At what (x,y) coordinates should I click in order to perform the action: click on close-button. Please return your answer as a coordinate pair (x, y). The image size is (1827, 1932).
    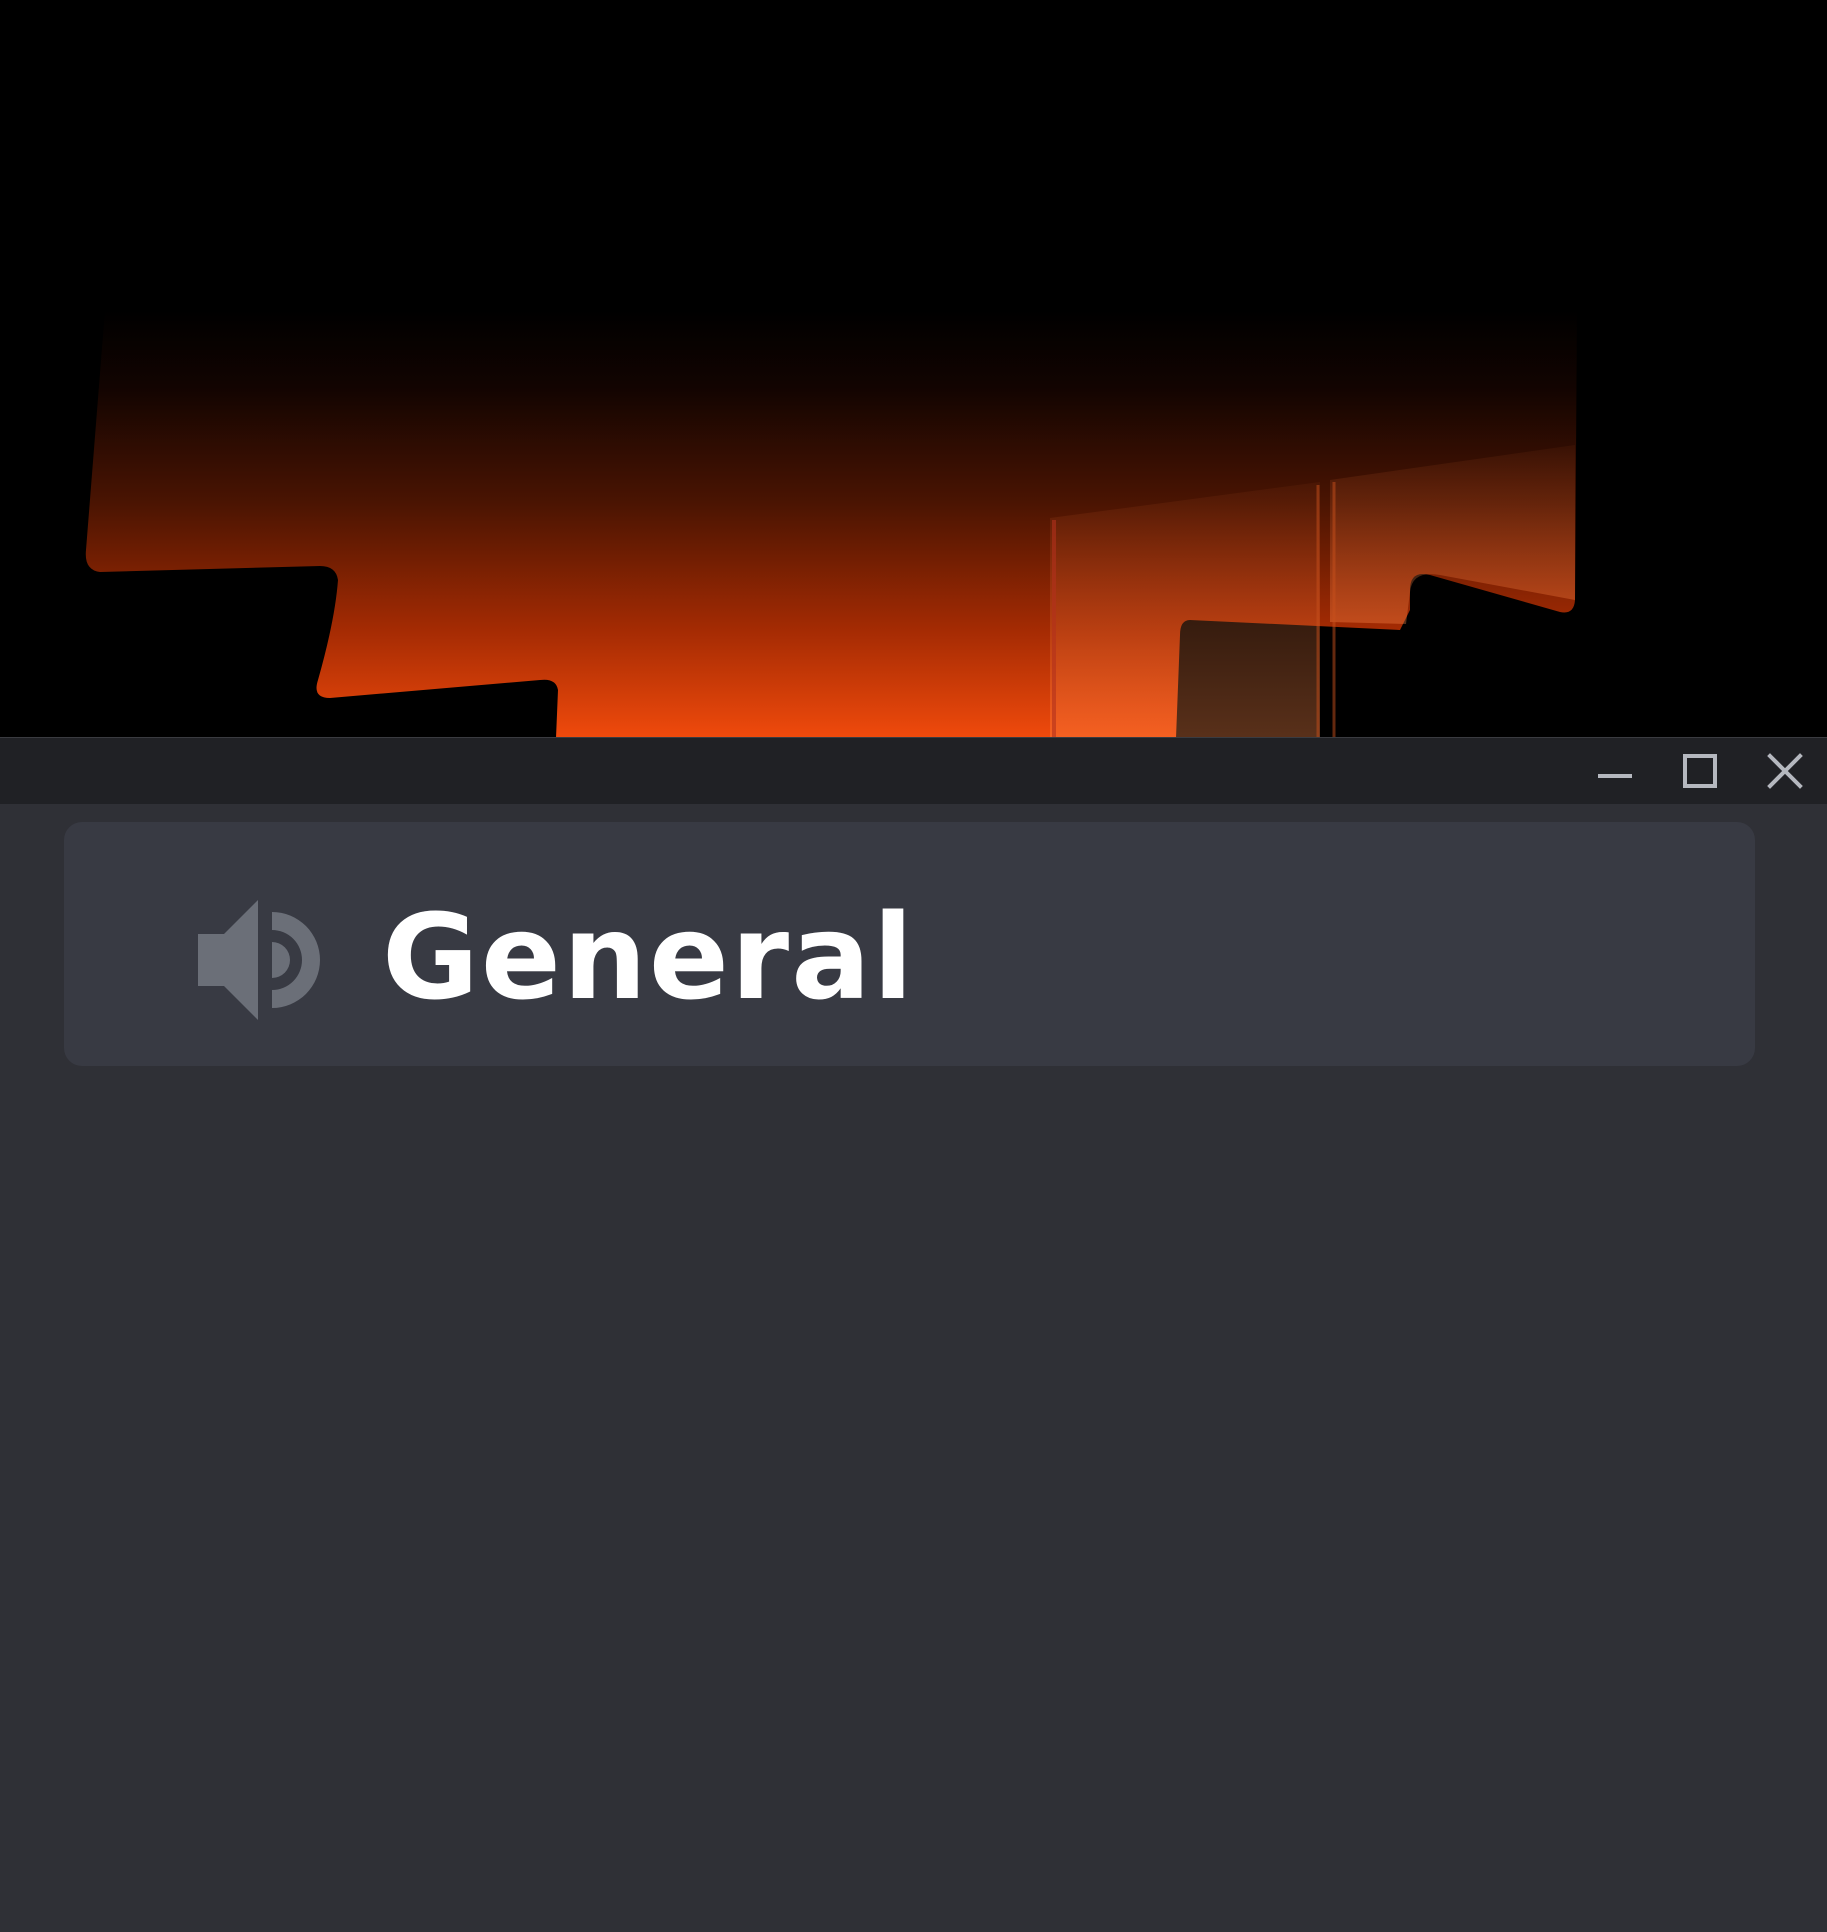
    Looking at the image, I should click on (1785, 771).